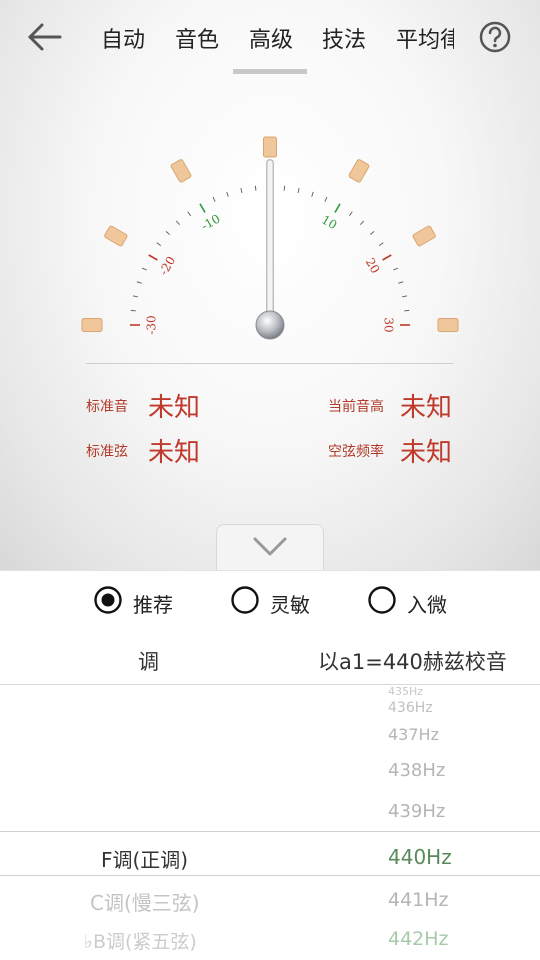 Image resolution: width=540 pixels, height=960 pixels. I want to click on help-button, so click(495, 37).